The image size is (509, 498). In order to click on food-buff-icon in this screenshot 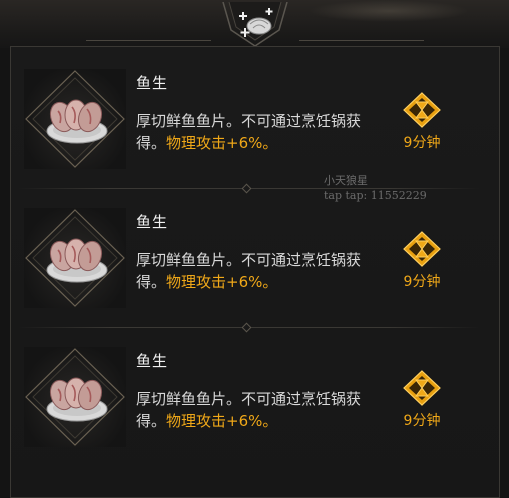, I will do `click(255, 25)`.